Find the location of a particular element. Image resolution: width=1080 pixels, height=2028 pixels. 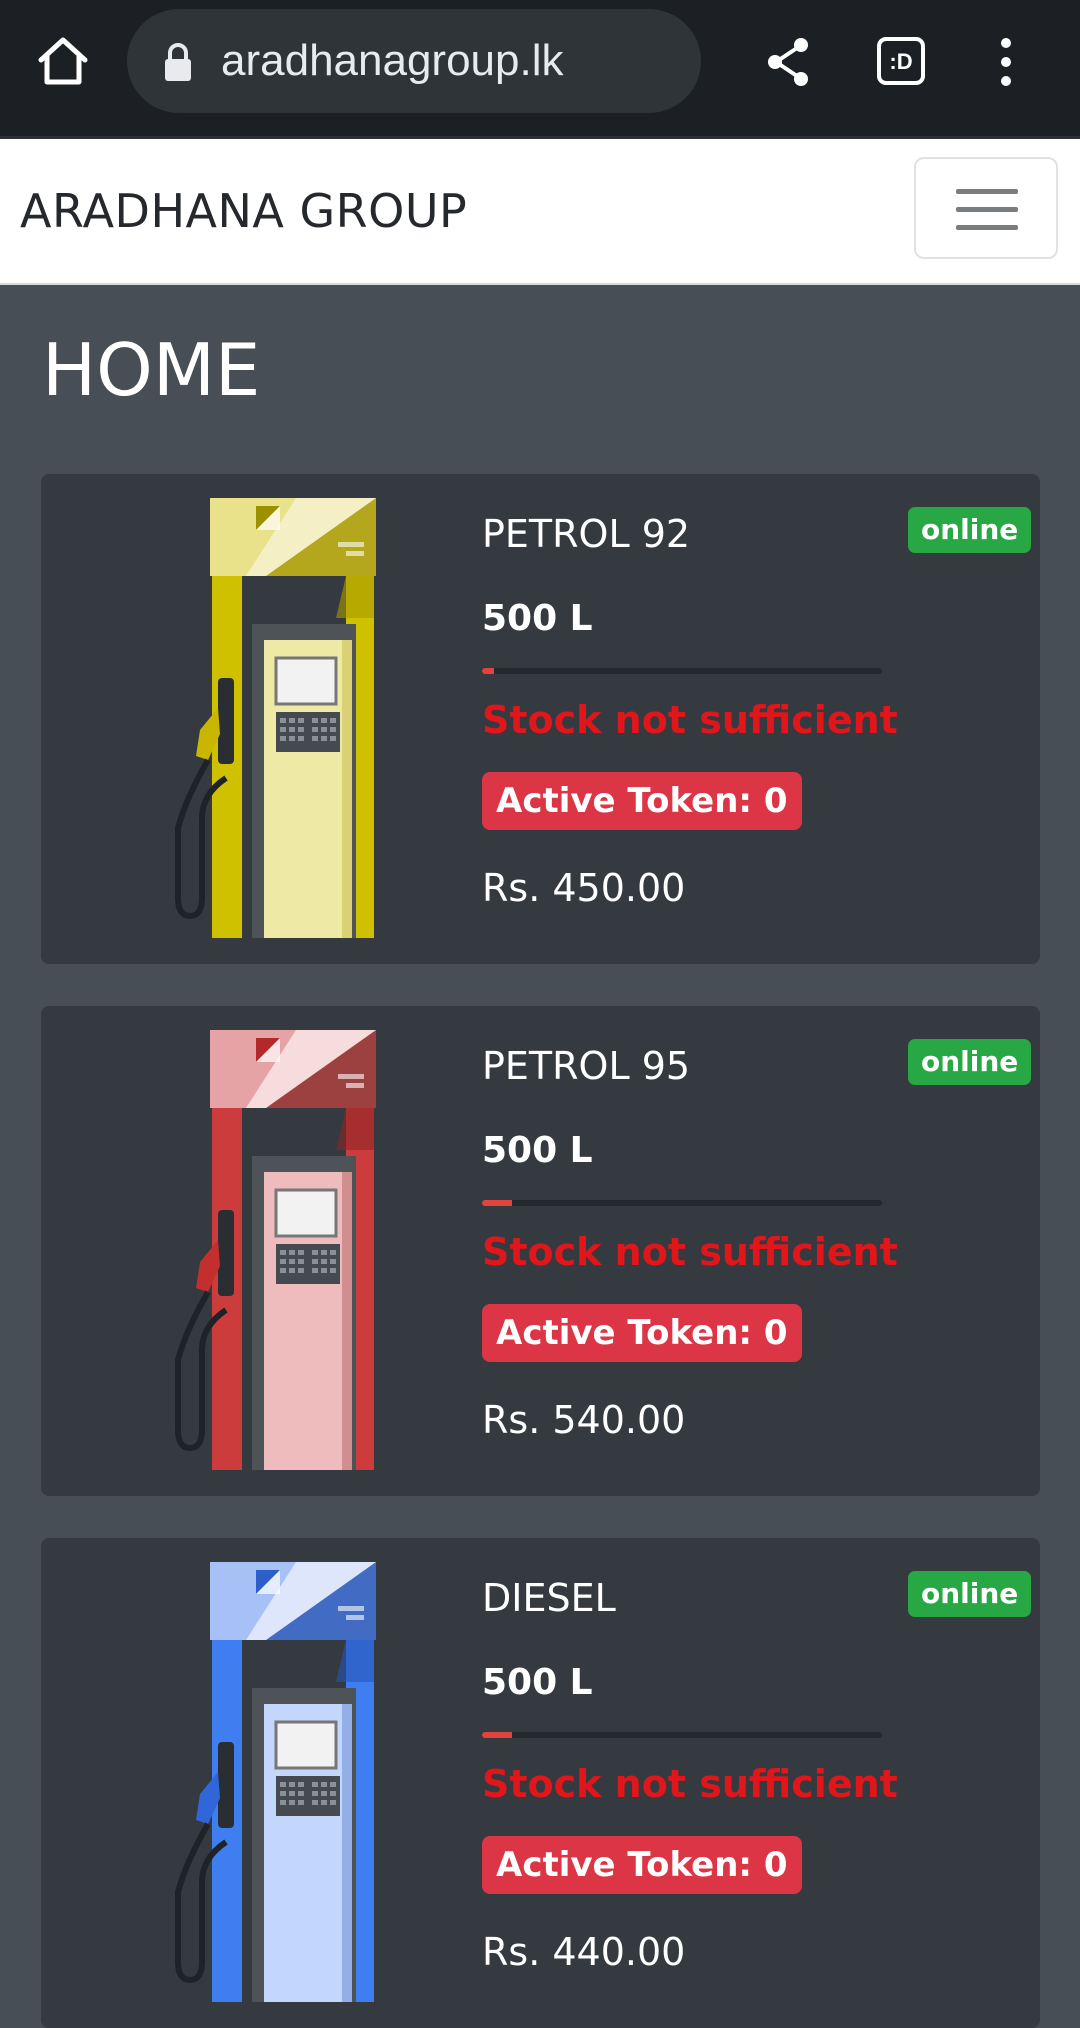

more-options-icon is located at coordinates (1006, 62).